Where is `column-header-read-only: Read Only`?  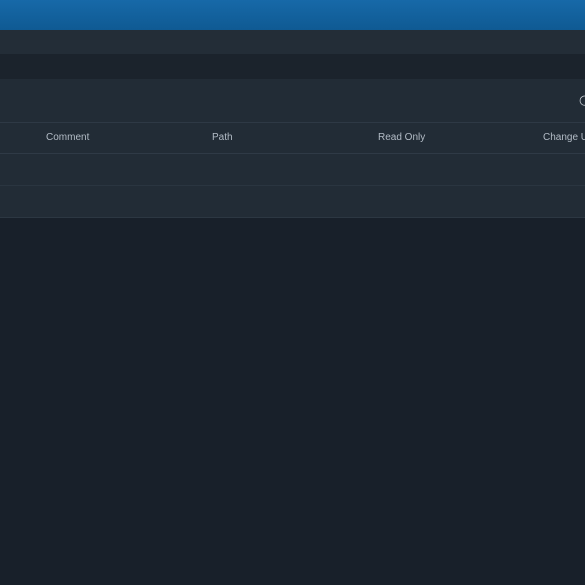 column-header-read-only: Read Only is located at coordinates (401, 137).